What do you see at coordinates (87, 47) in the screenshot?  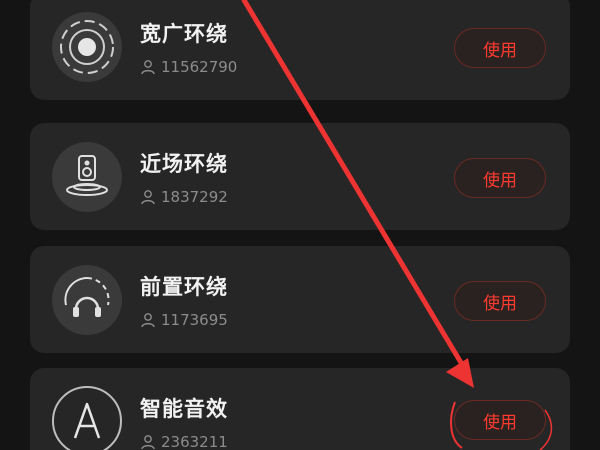 I see `wide-surround-icon` at bounding box center [87, 47].